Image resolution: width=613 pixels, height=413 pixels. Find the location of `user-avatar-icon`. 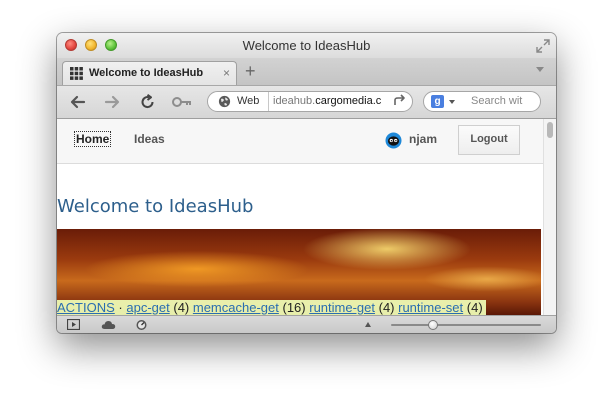

user-avatar-icon is located at coordinates (393, 140).